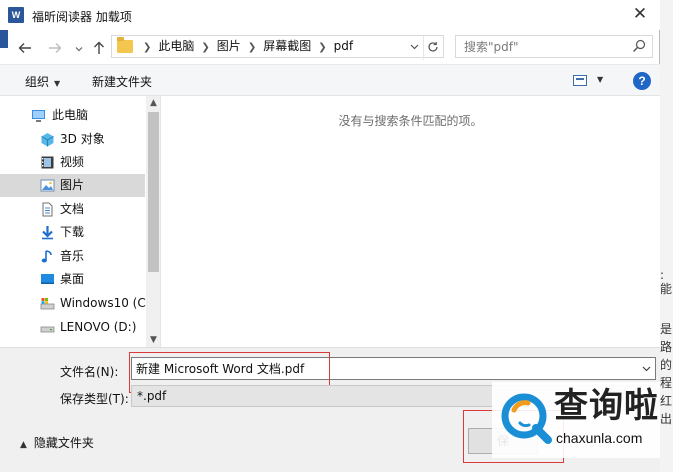 The image size is (673, 472). I want to click on nav-item-label: 文档, so click(72, 209).